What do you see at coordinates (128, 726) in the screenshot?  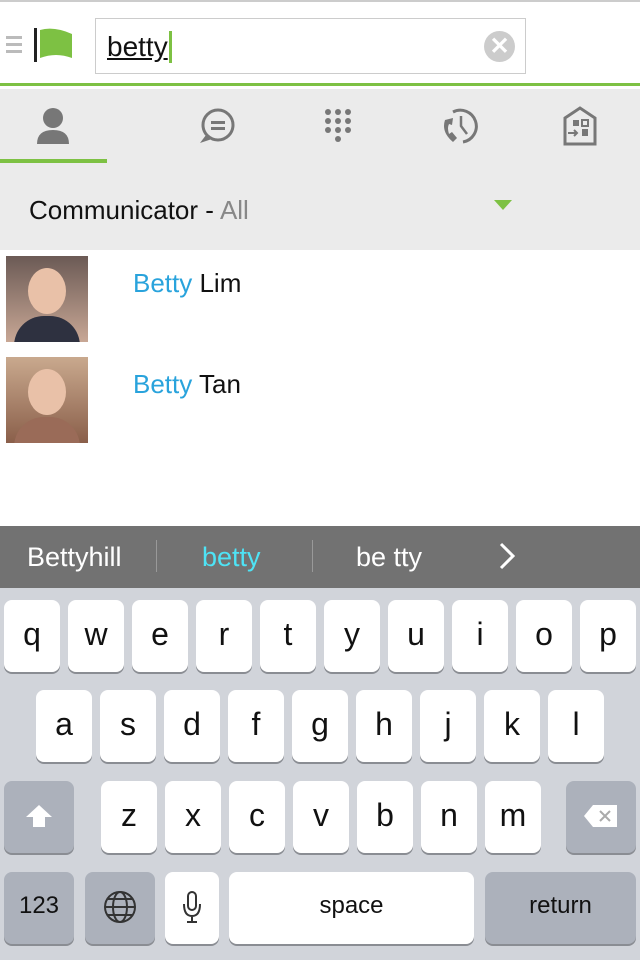 I see `key-s: s` at bounding box center [128, 726].